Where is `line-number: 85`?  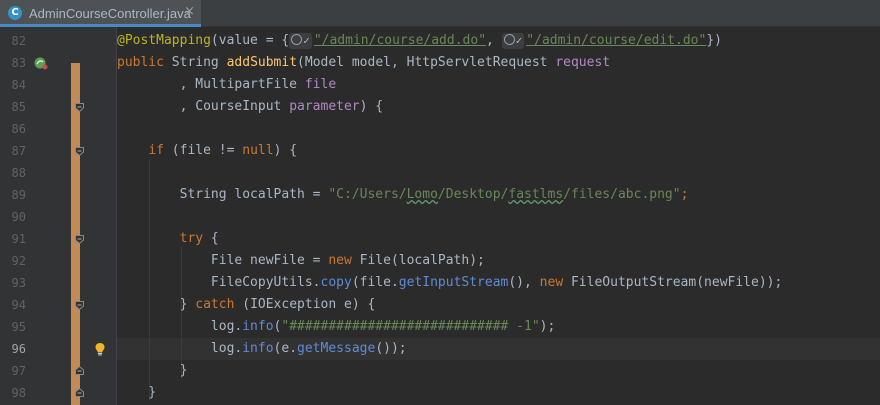
line-number: 85 is located at coordinates (18, 107).